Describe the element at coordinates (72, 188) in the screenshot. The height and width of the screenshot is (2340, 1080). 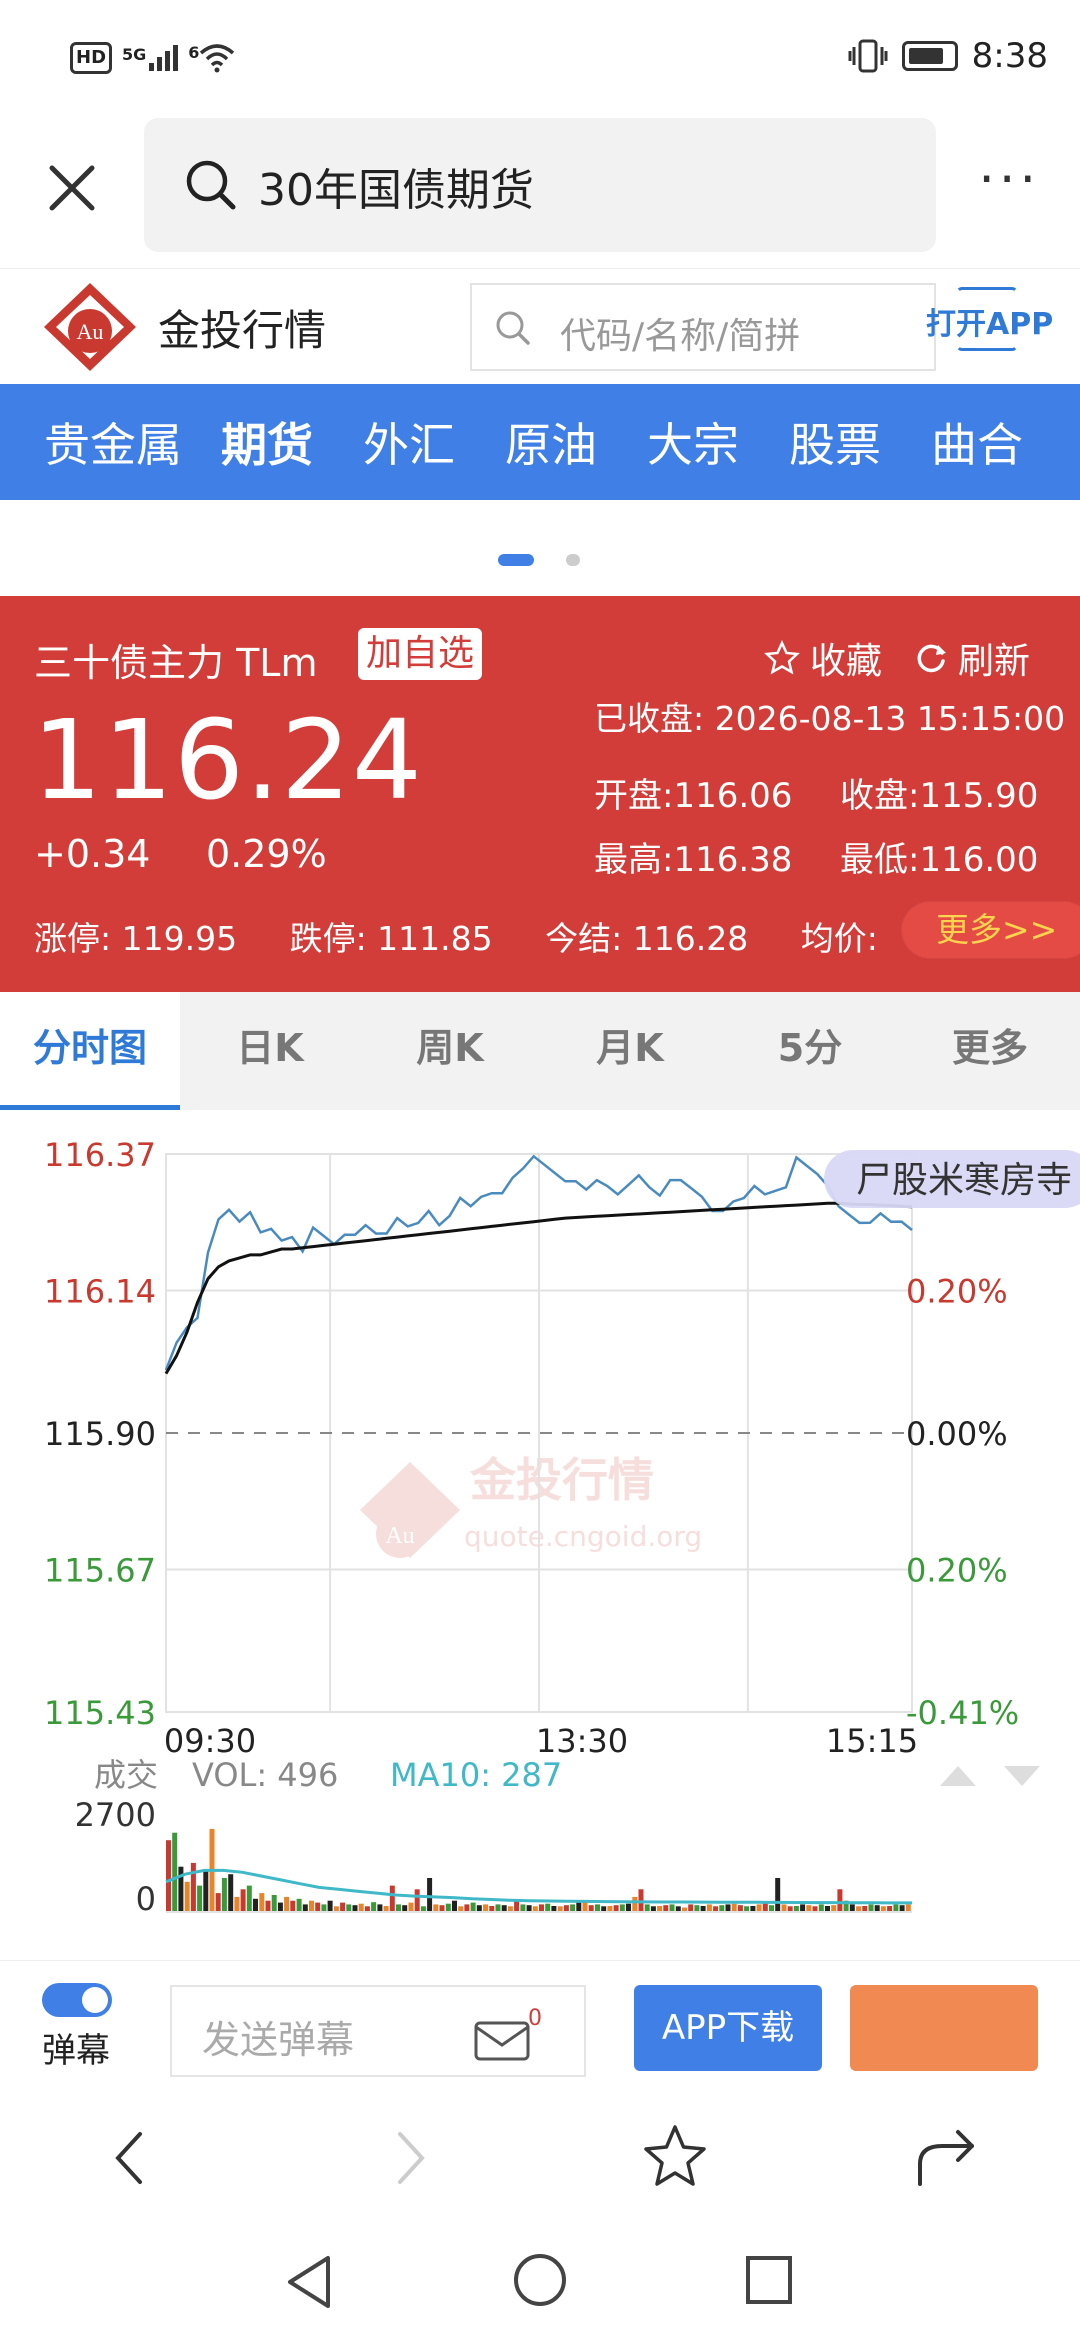
I see `close-icon` at that location.